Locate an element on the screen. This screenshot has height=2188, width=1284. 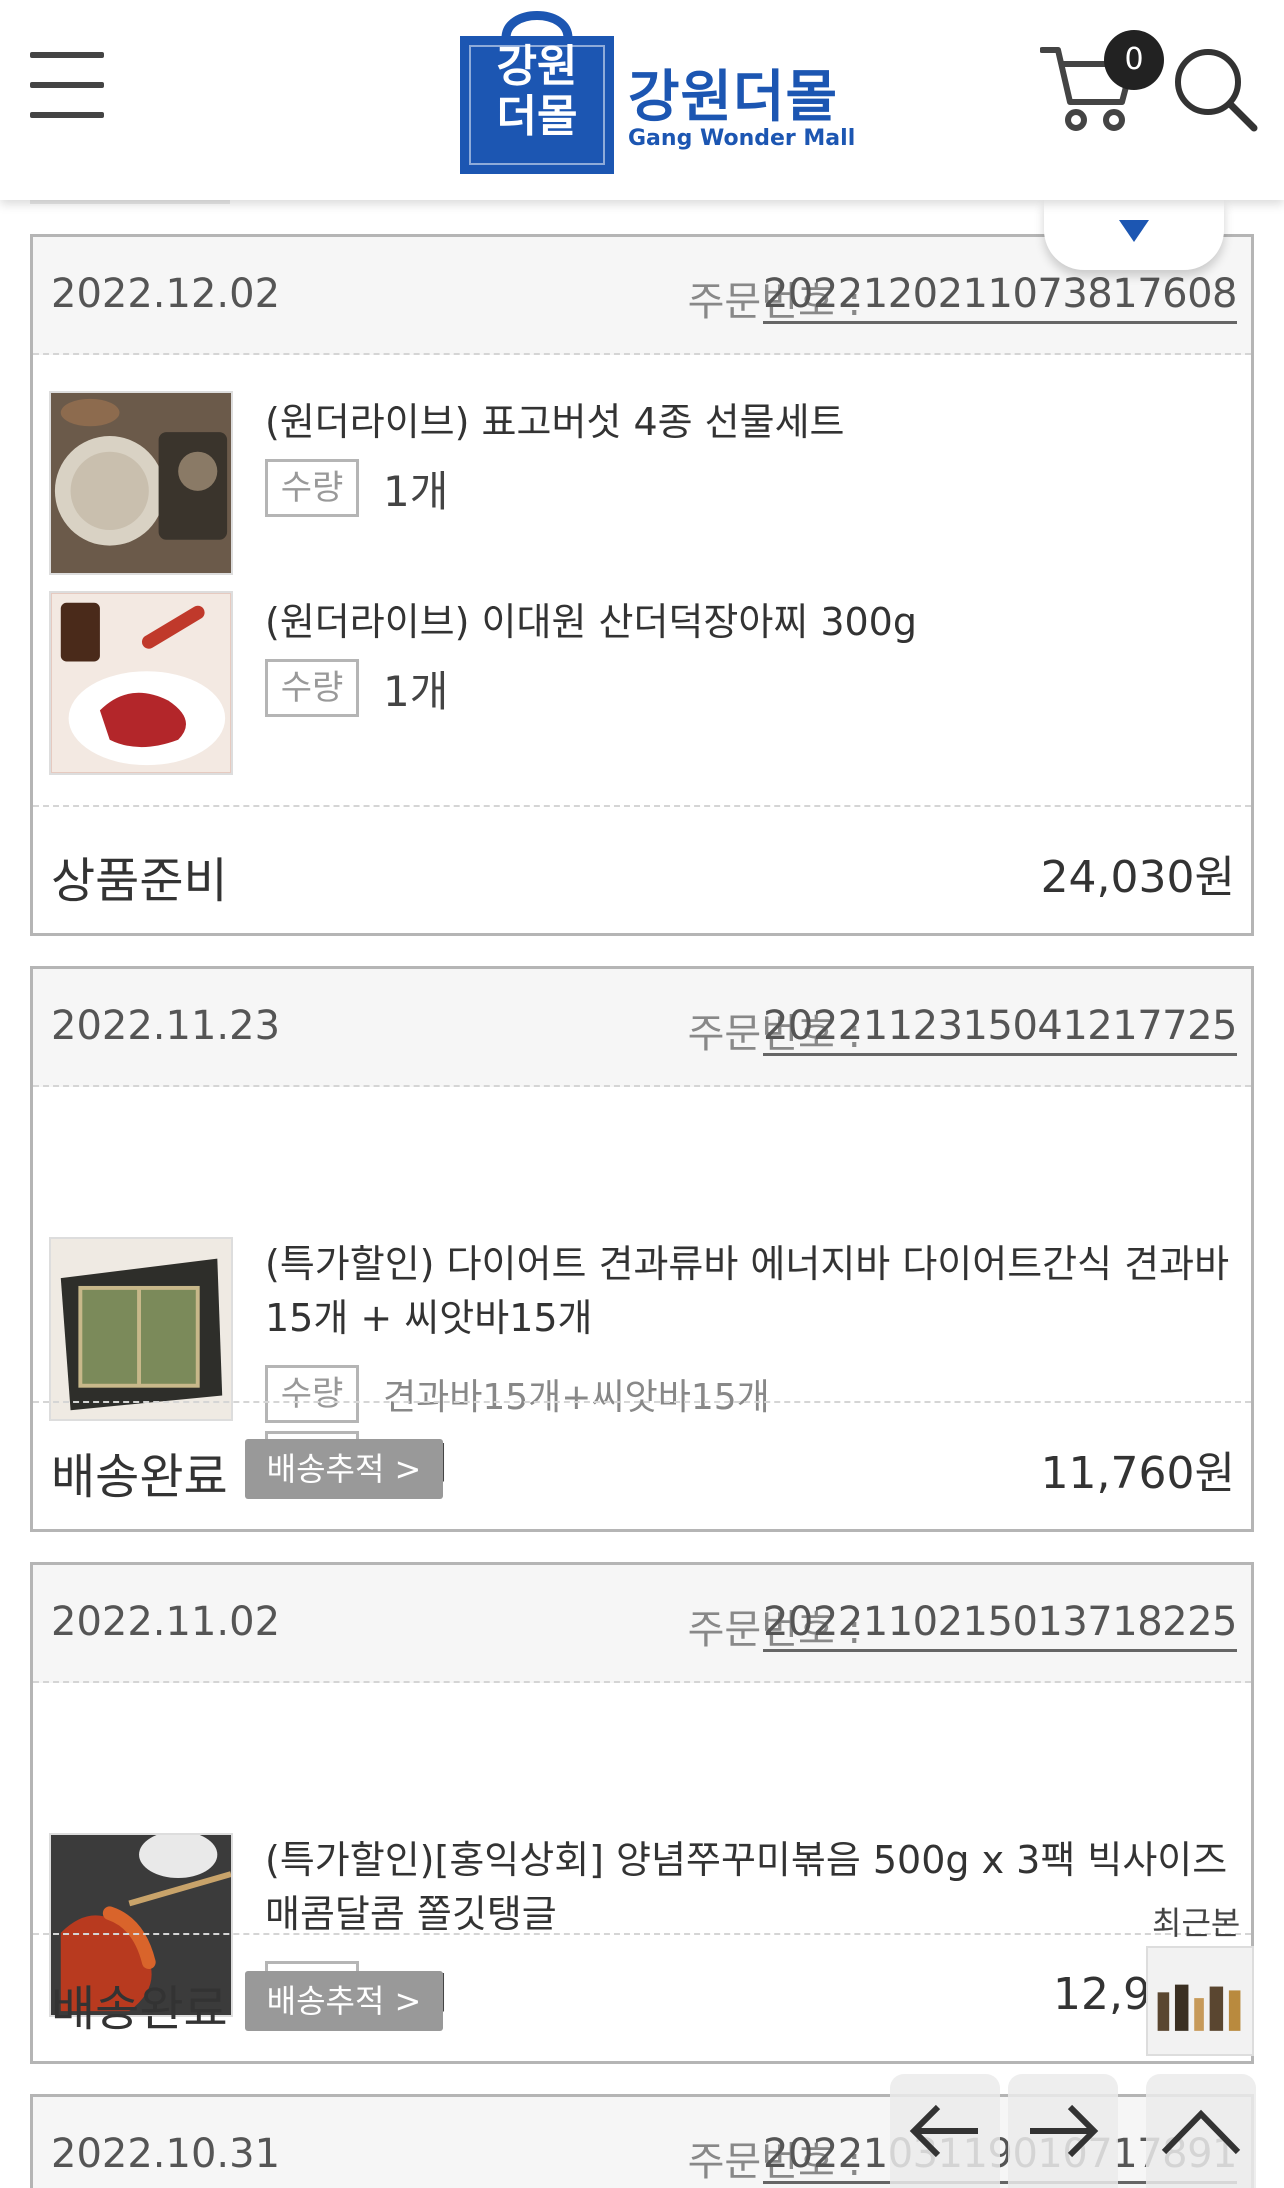
recently-viewed-thumbnail is located at coordinates (1200, 2001).